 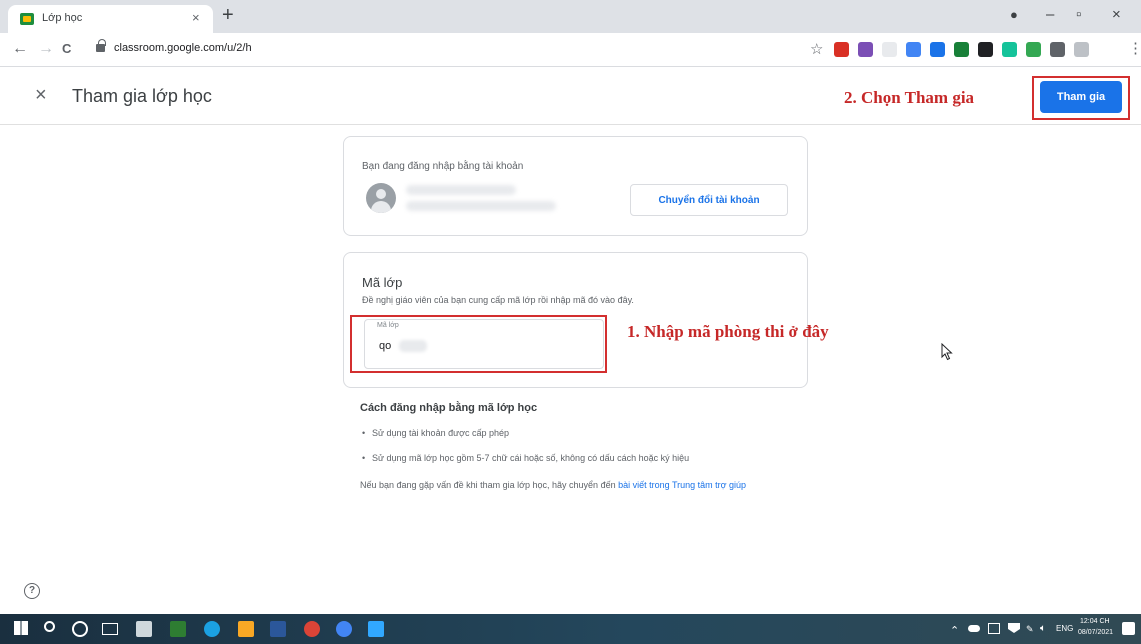 I want to click on profile-avatar-icon, so click(x=1081, y=49).